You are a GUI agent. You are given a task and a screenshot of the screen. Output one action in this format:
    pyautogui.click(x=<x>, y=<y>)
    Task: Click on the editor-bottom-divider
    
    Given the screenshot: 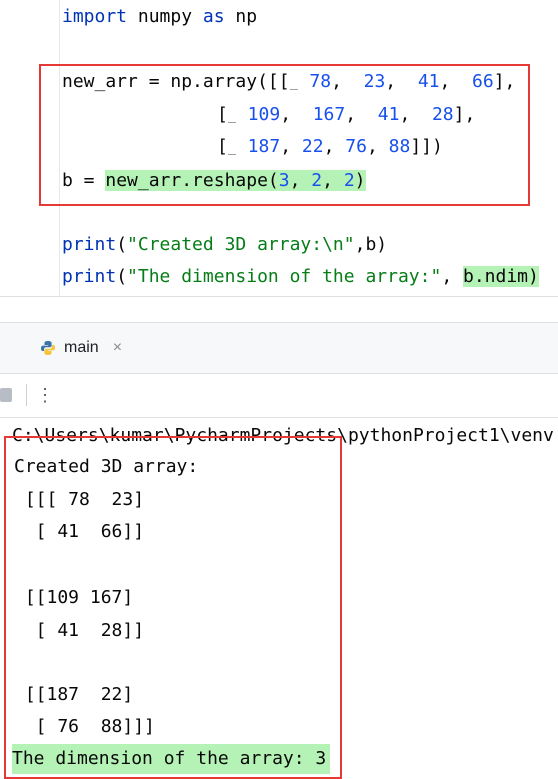 What is the action you would take?
    pyautogui.click(x=279, y=296)
    